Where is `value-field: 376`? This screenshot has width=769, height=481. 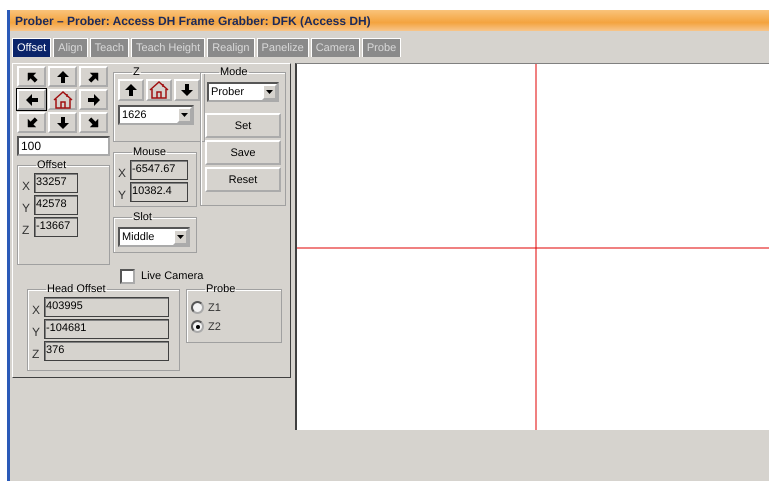 value-field: 376 is located at coordinates (106, 351).